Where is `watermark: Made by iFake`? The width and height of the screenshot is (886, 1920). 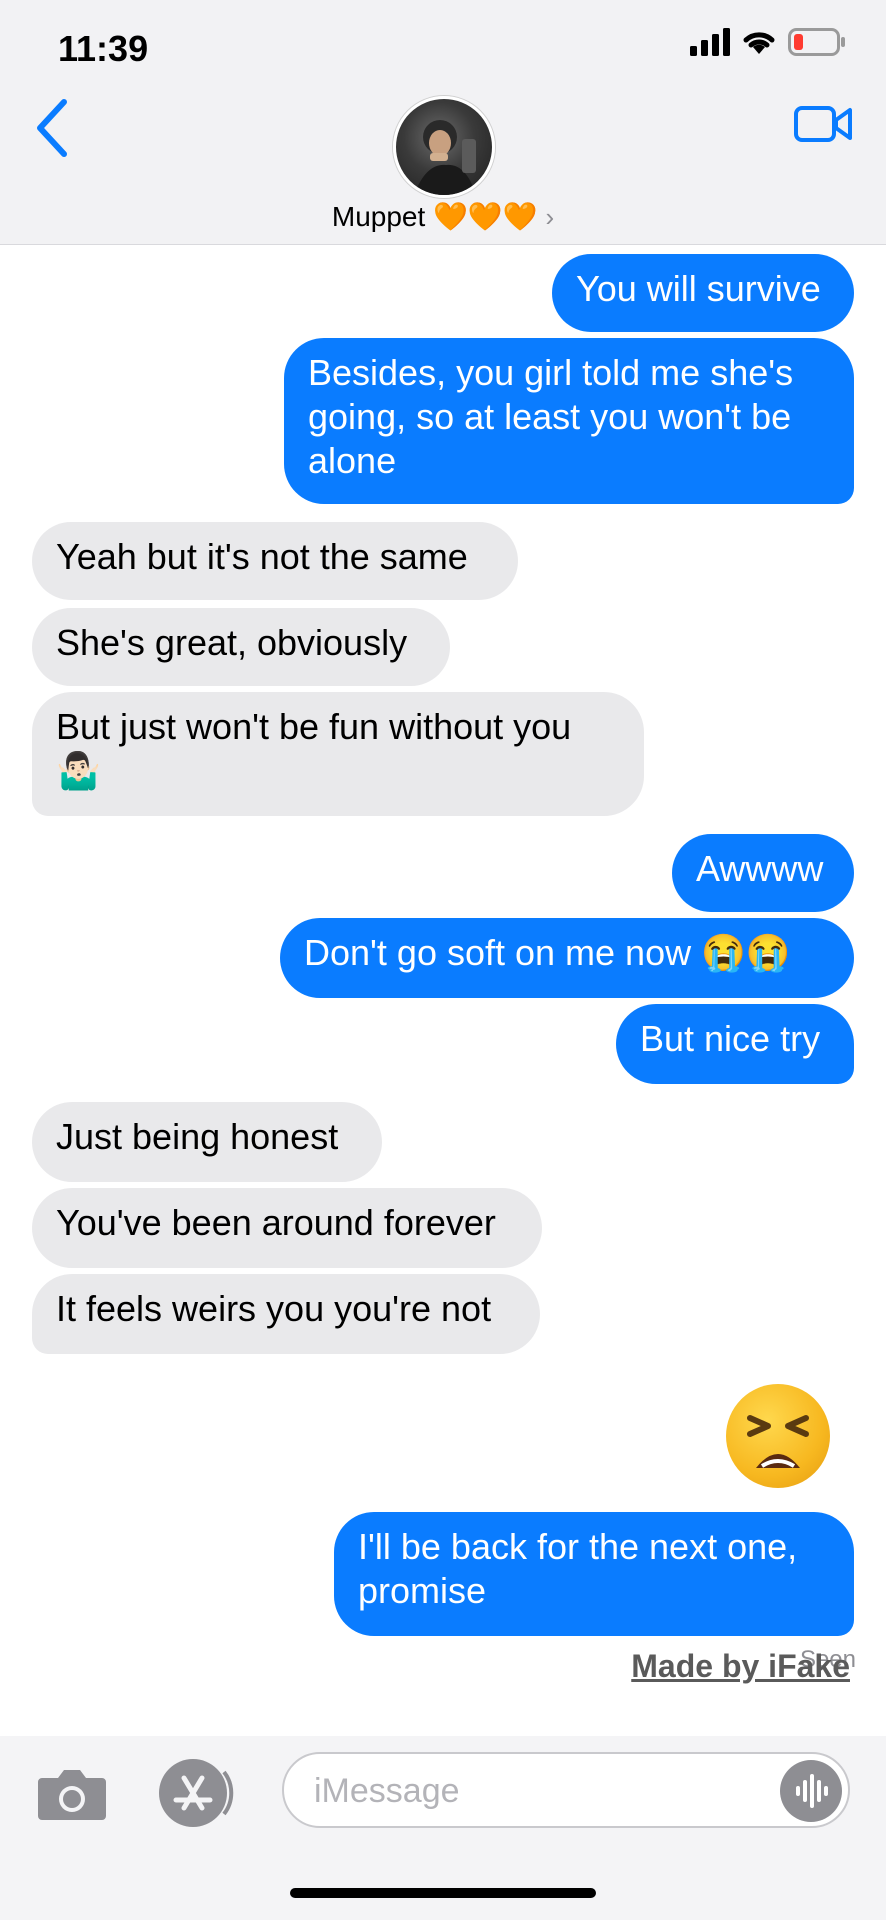
watermark: Made by iFake is located at coordinates (740, 1666).